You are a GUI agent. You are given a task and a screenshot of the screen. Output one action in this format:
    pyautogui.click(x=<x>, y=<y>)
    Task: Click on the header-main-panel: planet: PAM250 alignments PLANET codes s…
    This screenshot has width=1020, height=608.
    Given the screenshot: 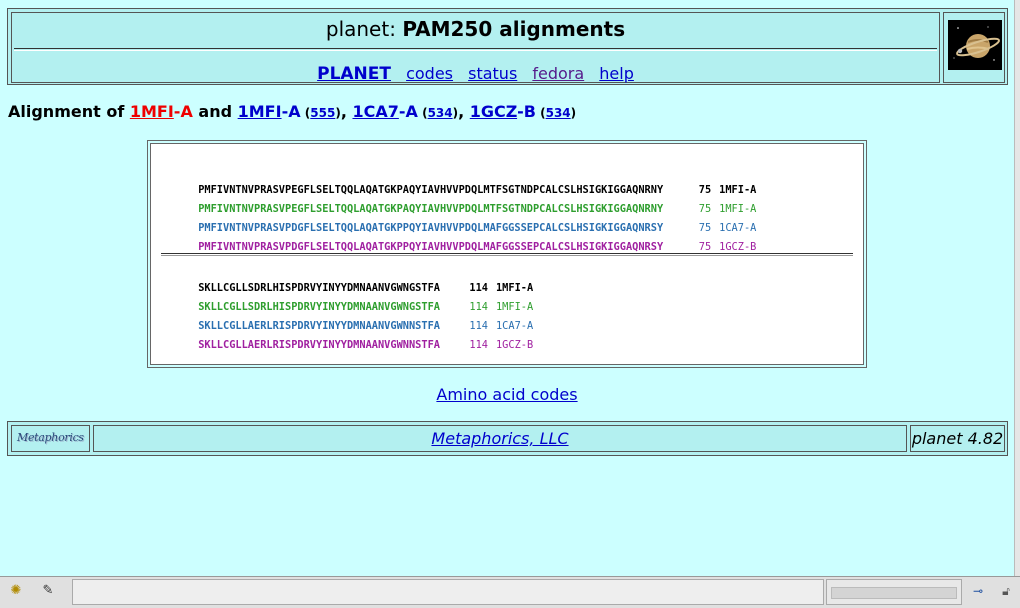 What is the action you would take?
    pyautogui.click(x=475, y=48)
    